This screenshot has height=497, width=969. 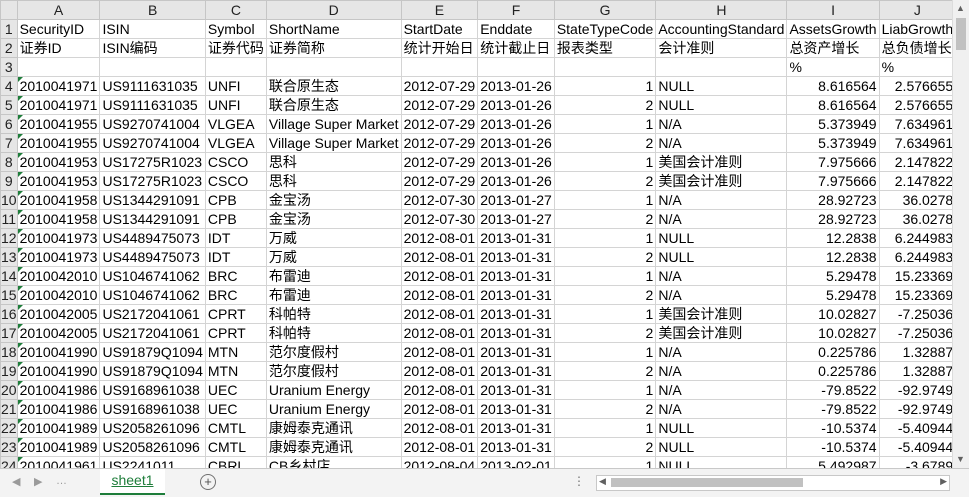 What do you see at coordinates (9, 314) in the screenshot?
I see `row-header: 16` at bounding box center [9, 314].